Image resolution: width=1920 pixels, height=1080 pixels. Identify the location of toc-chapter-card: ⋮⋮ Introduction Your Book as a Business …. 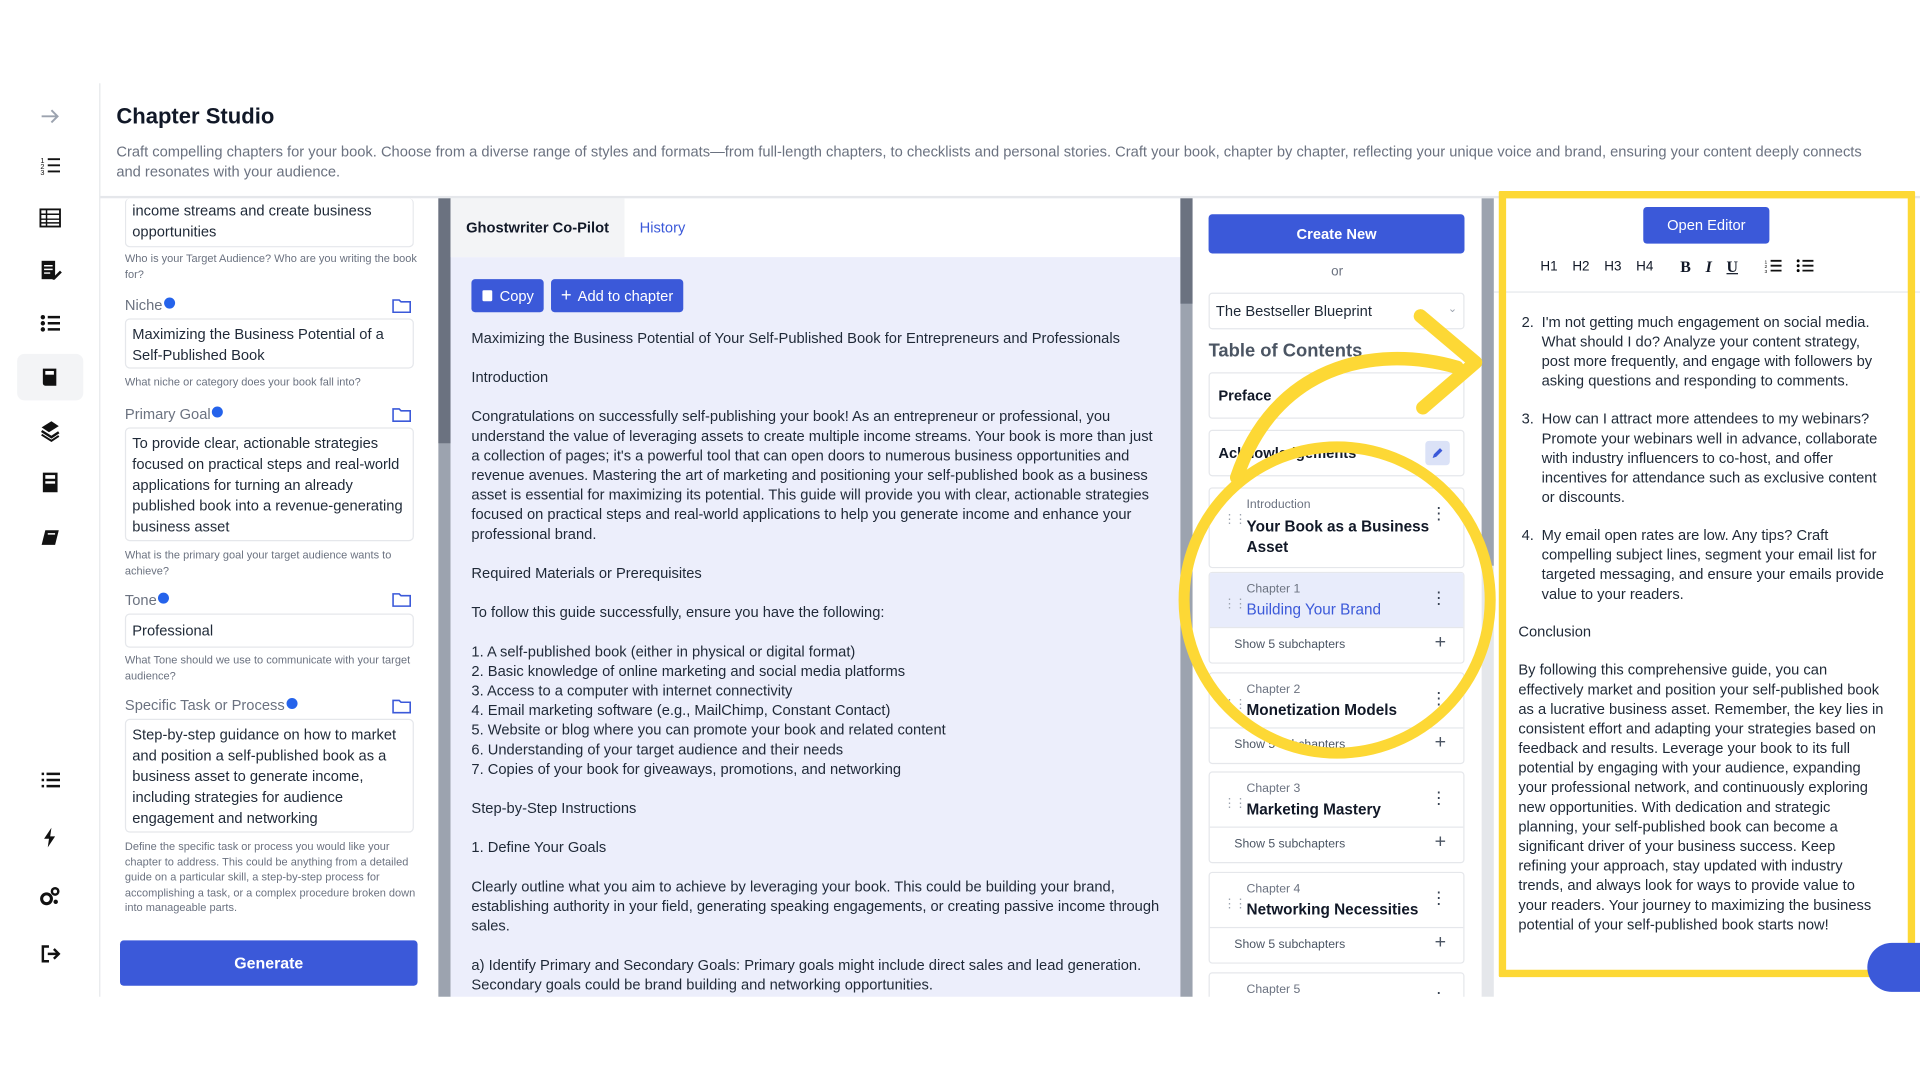
(1336, 528).